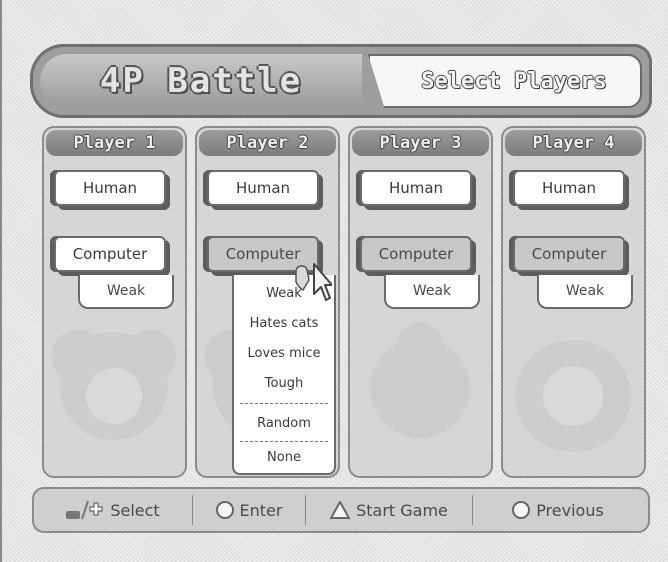 This screenshot has width=668, height=562. I want to click on button-guide-bar: Select Enter Start Game Previous, so click(341, 510).